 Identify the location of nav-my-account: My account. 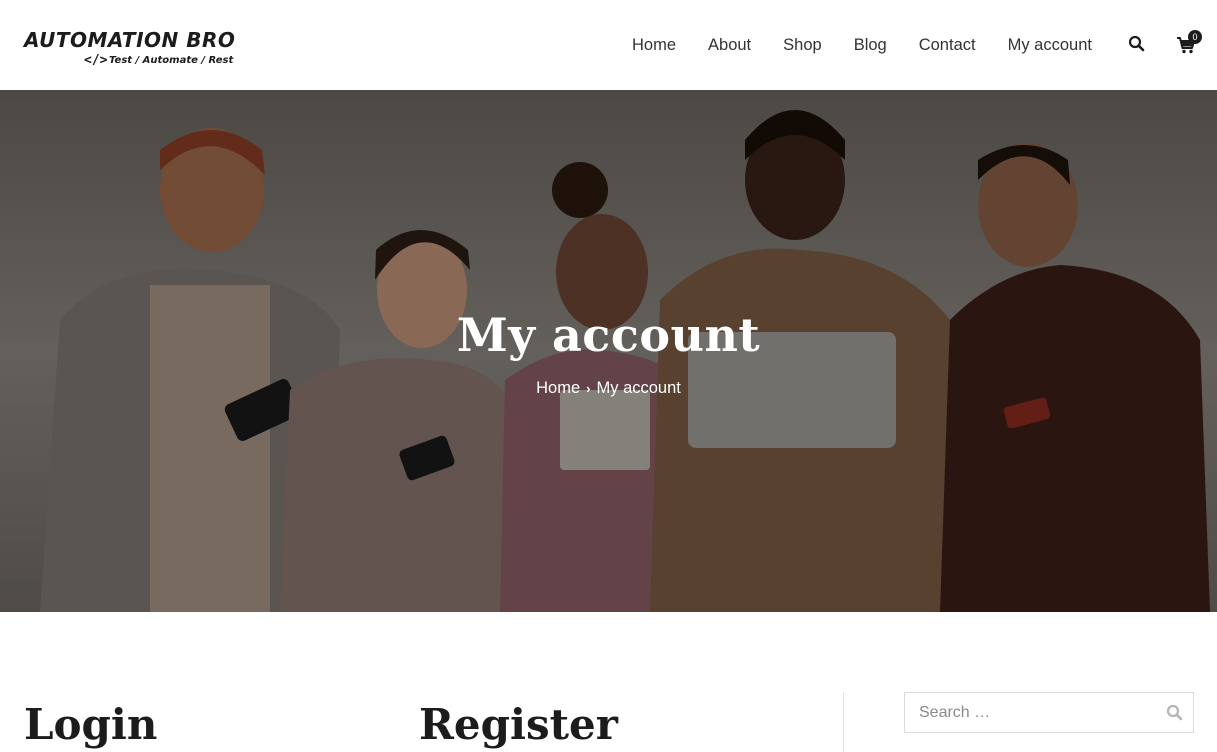
(1050, 45).